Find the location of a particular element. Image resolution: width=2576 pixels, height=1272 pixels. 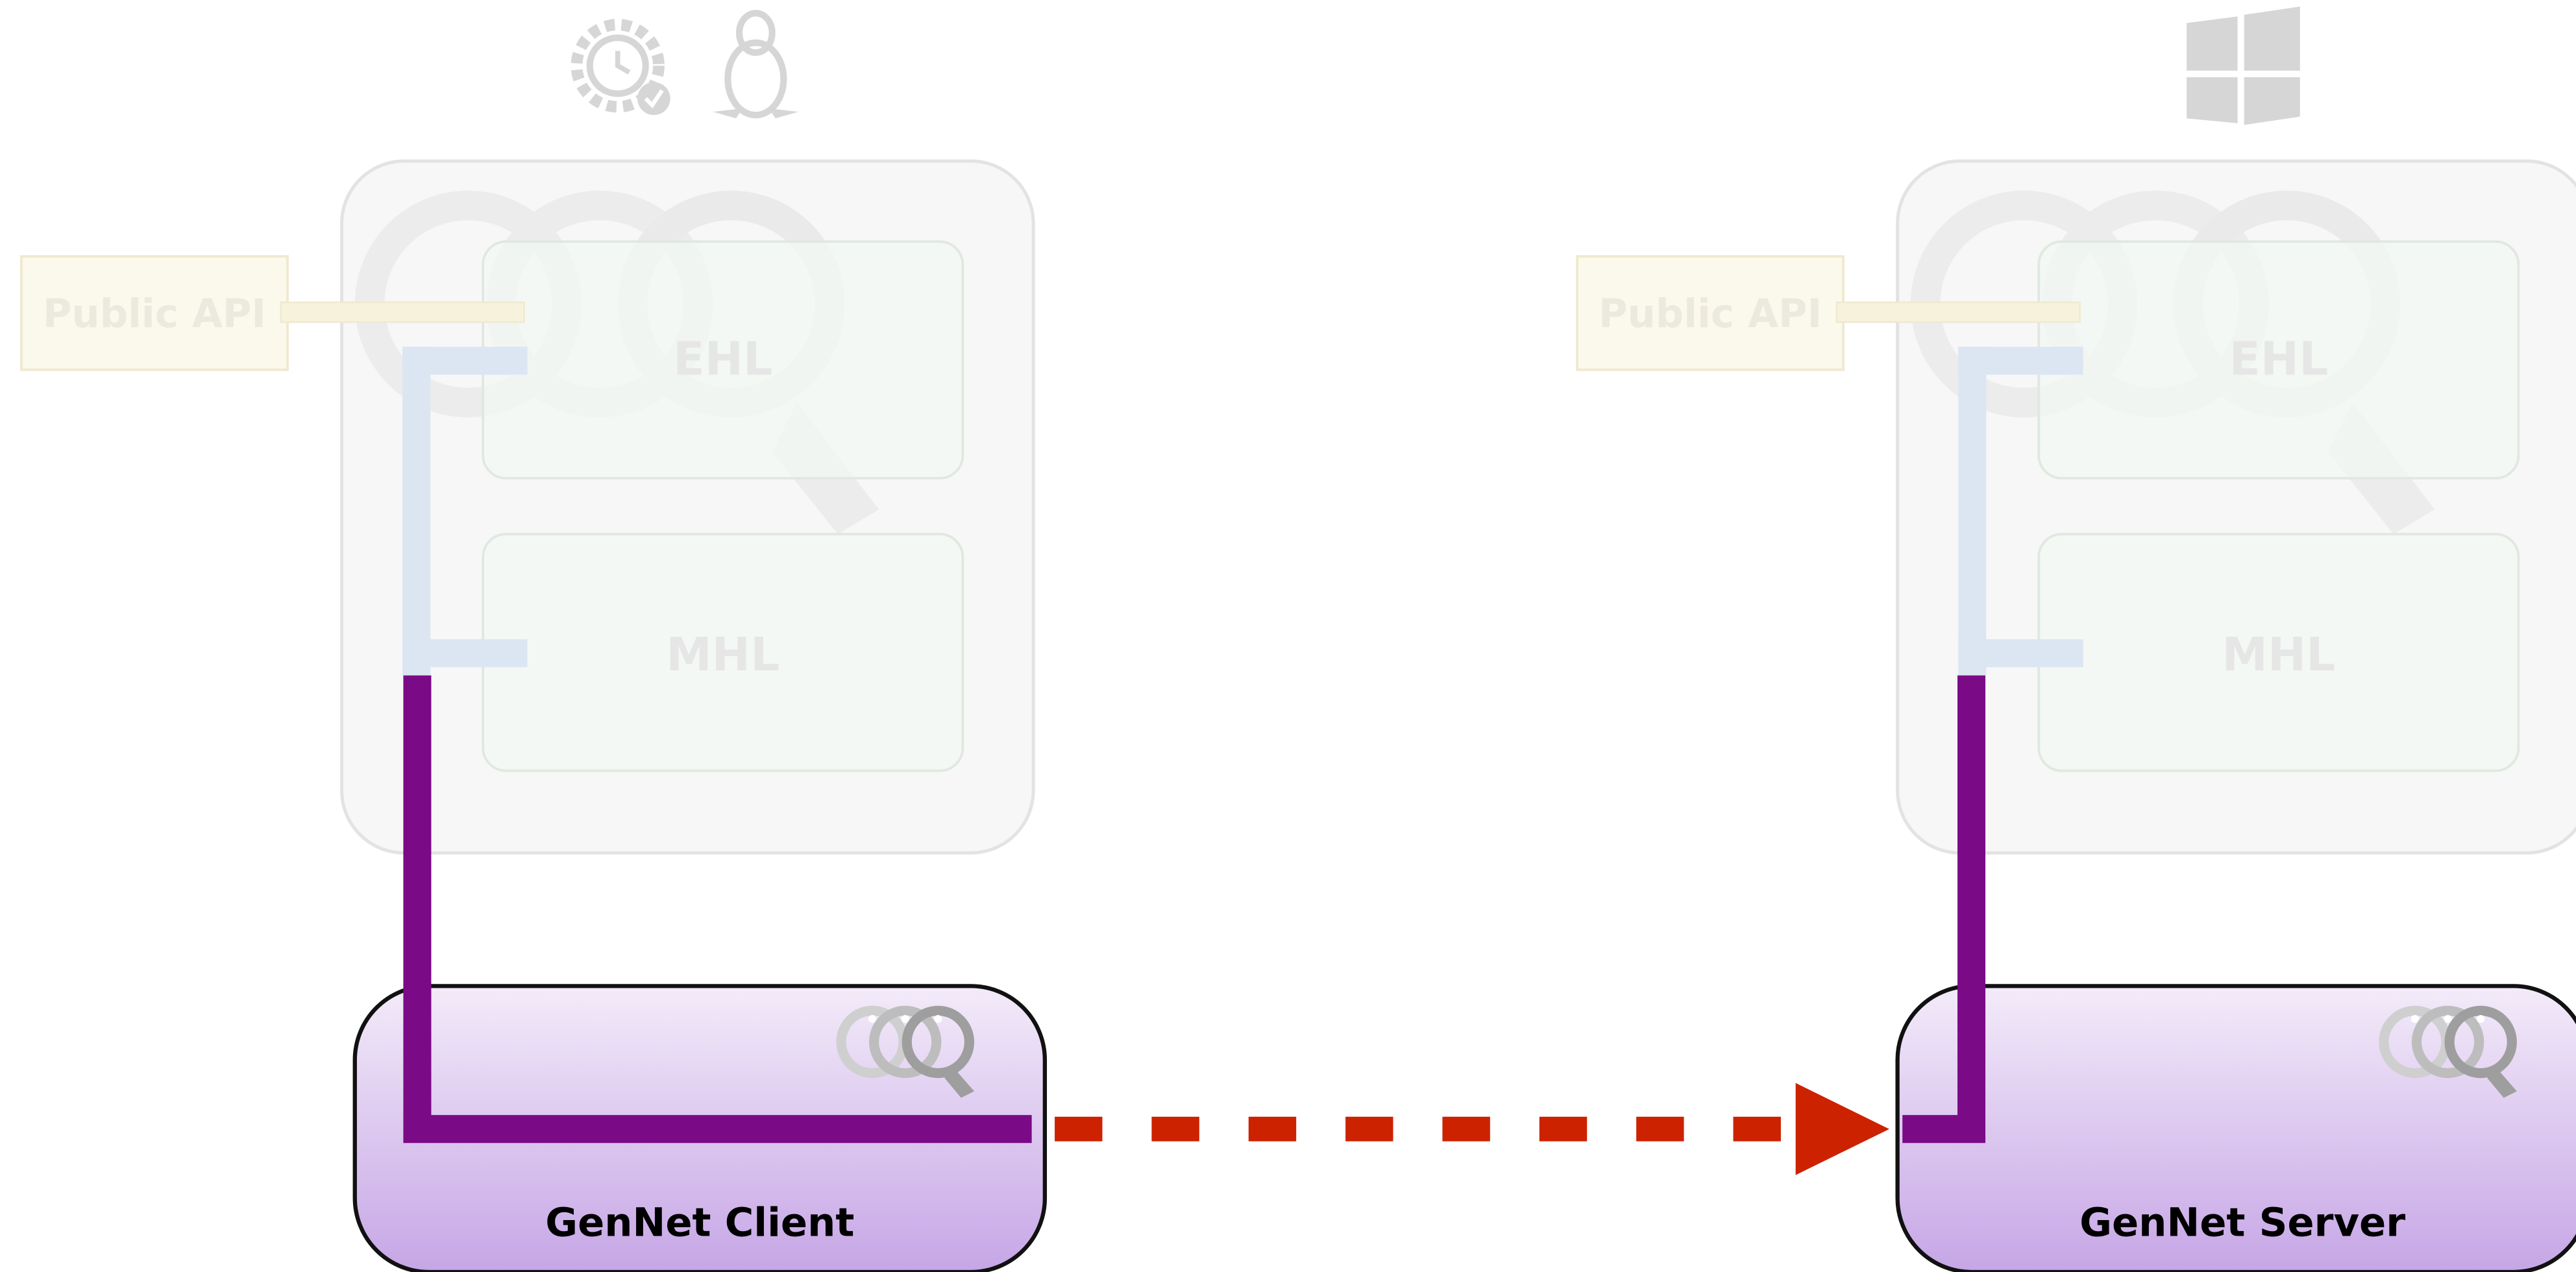

maintenance-gear-icon is located at coordinates (620, 67).